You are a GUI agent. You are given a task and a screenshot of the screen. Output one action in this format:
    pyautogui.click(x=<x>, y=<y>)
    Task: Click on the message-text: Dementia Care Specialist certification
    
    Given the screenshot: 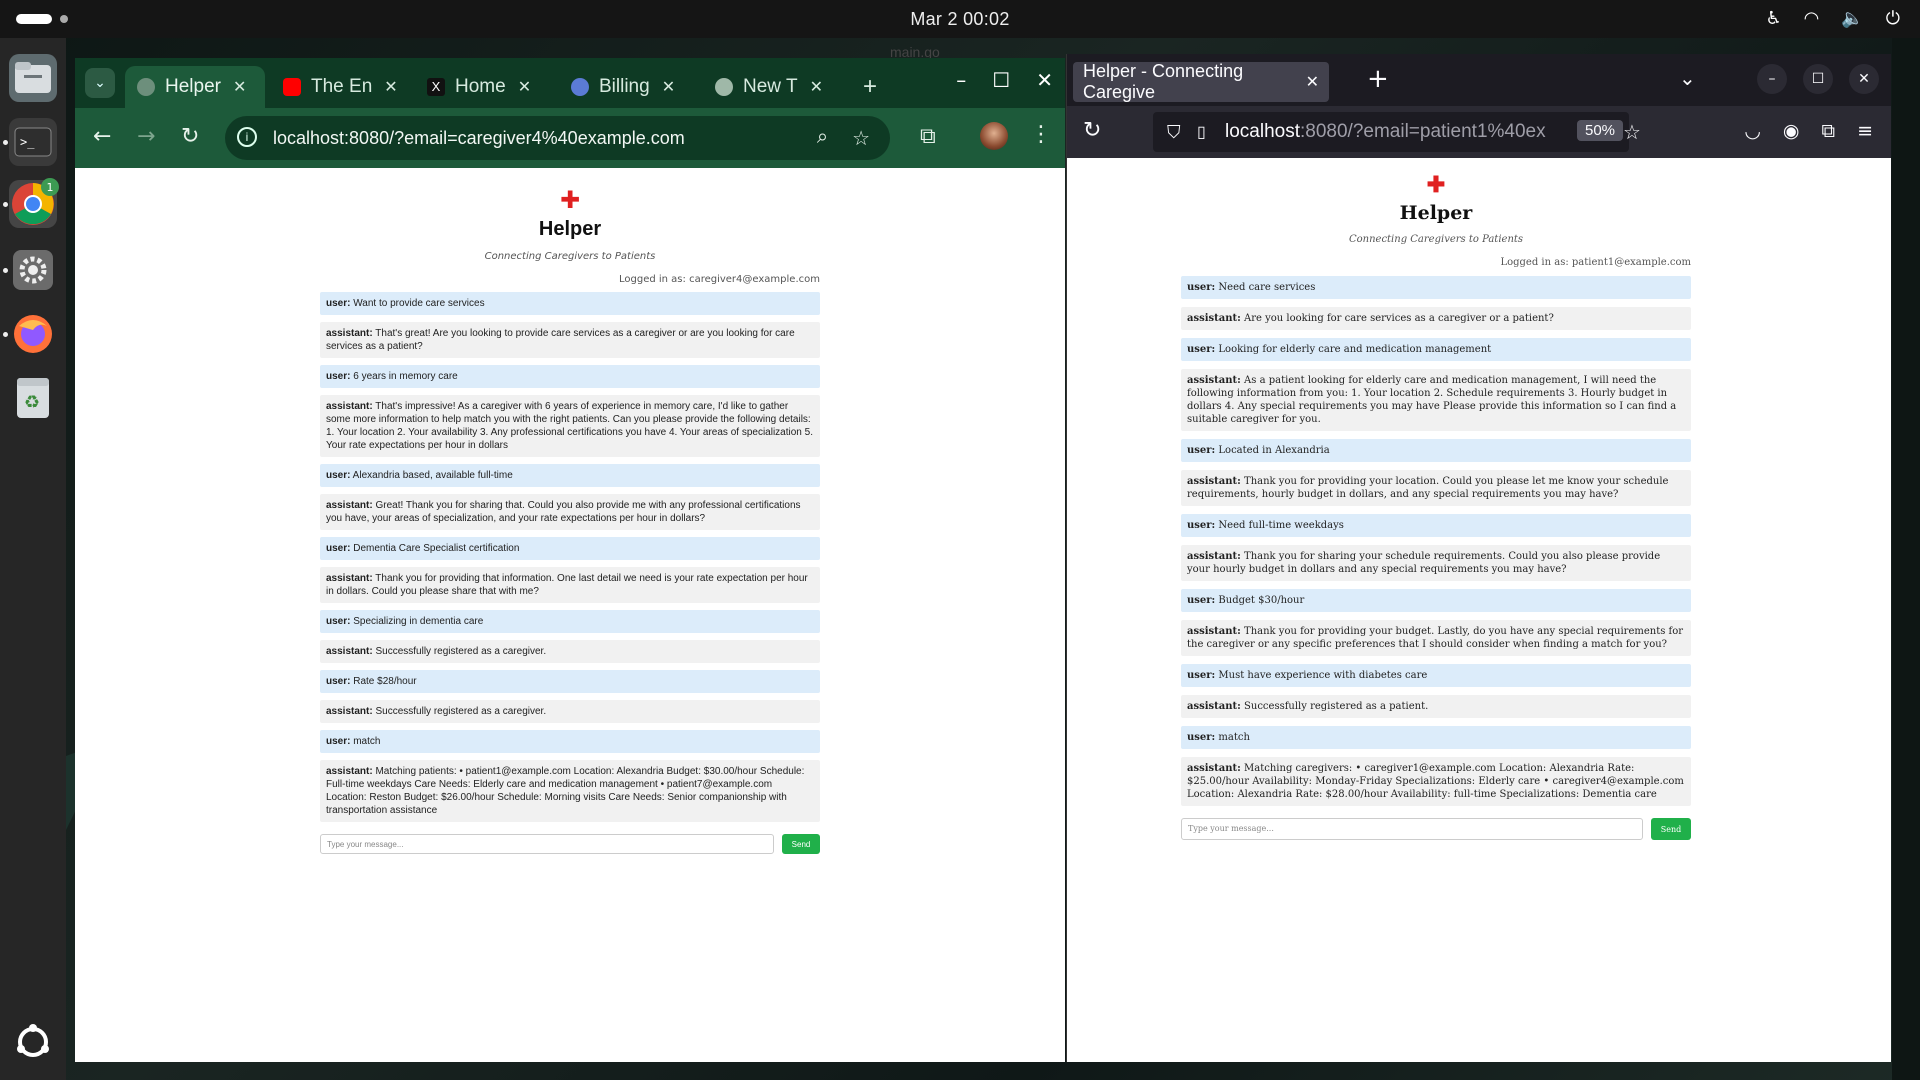 What is the action you would take?
    pyautogui.click(x=435, y=548)
    